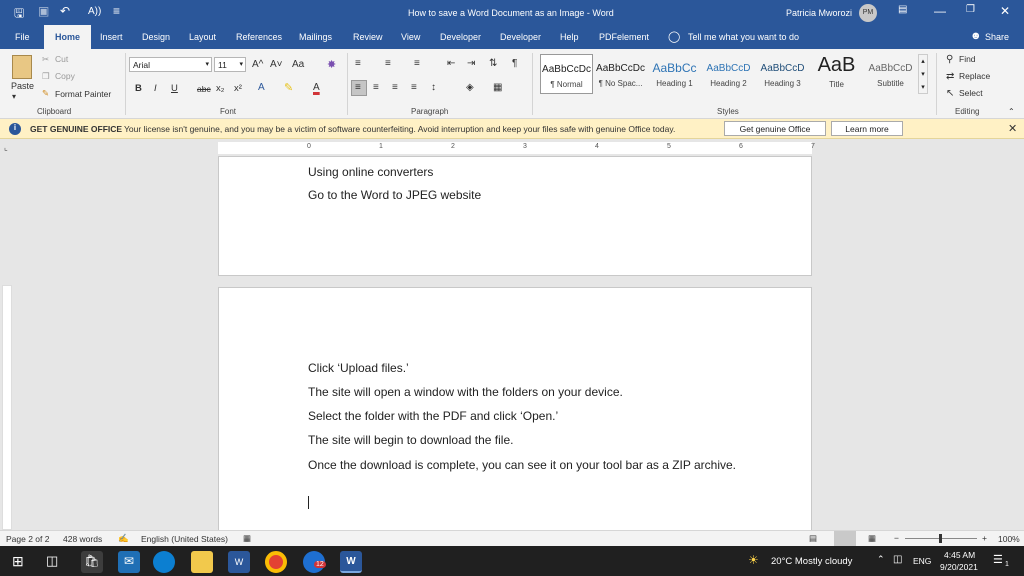 Image resolution: width=1024 pixels, height=576 pixels. What do you see at coordinates (351, 562) in the screenshot?
I see `word-icon: W` at bounding box center [351, 562].